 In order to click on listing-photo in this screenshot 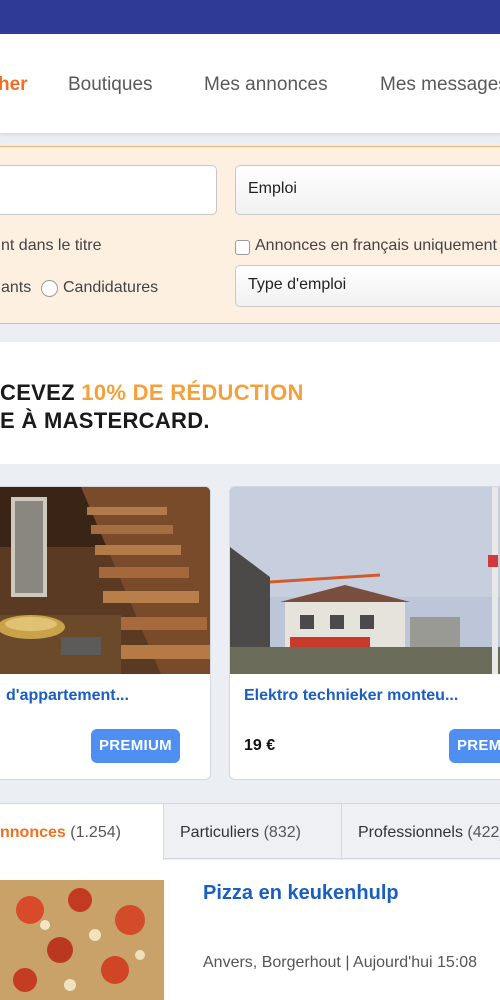, I will do `click(82, 940)`.